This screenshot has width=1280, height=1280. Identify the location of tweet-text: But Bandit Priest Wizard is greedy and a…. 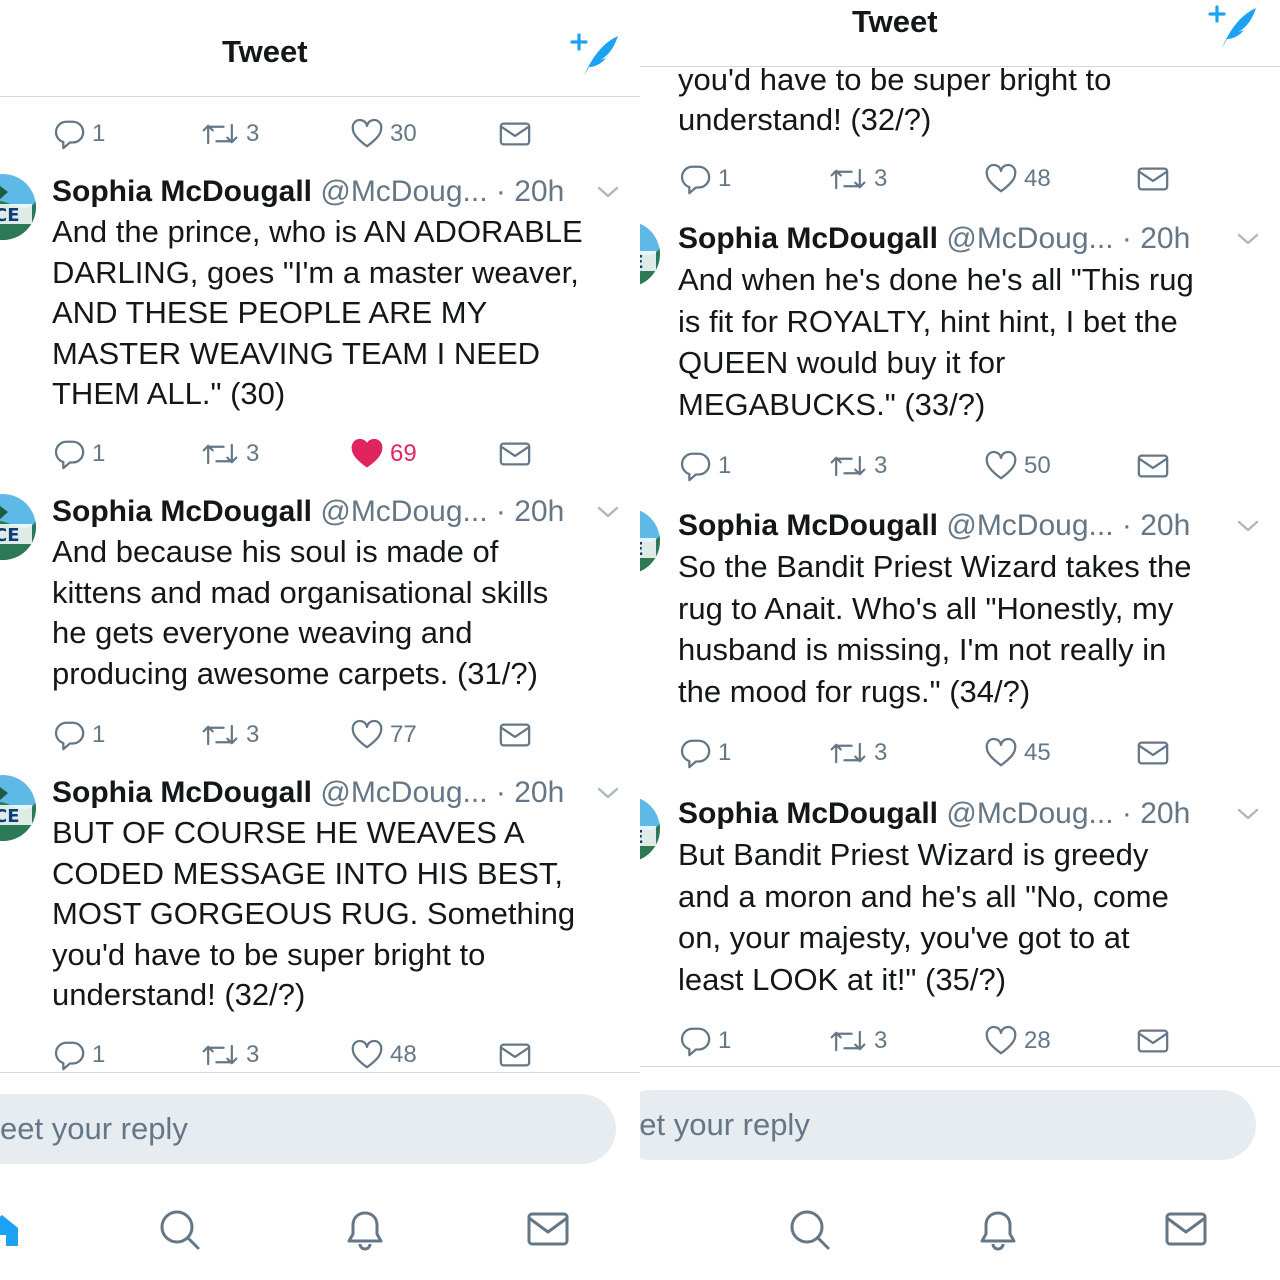
(923, 917).